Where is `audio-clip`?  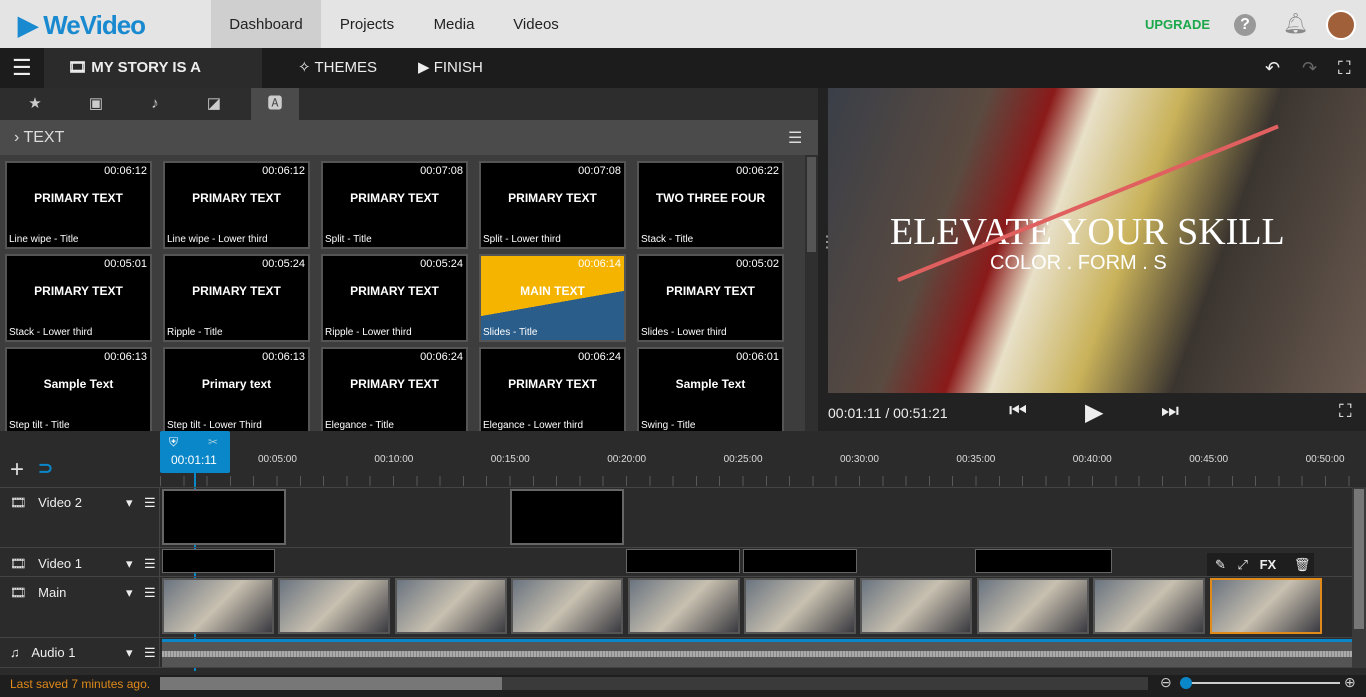 audio-clip is located at coordinates (757, 653).